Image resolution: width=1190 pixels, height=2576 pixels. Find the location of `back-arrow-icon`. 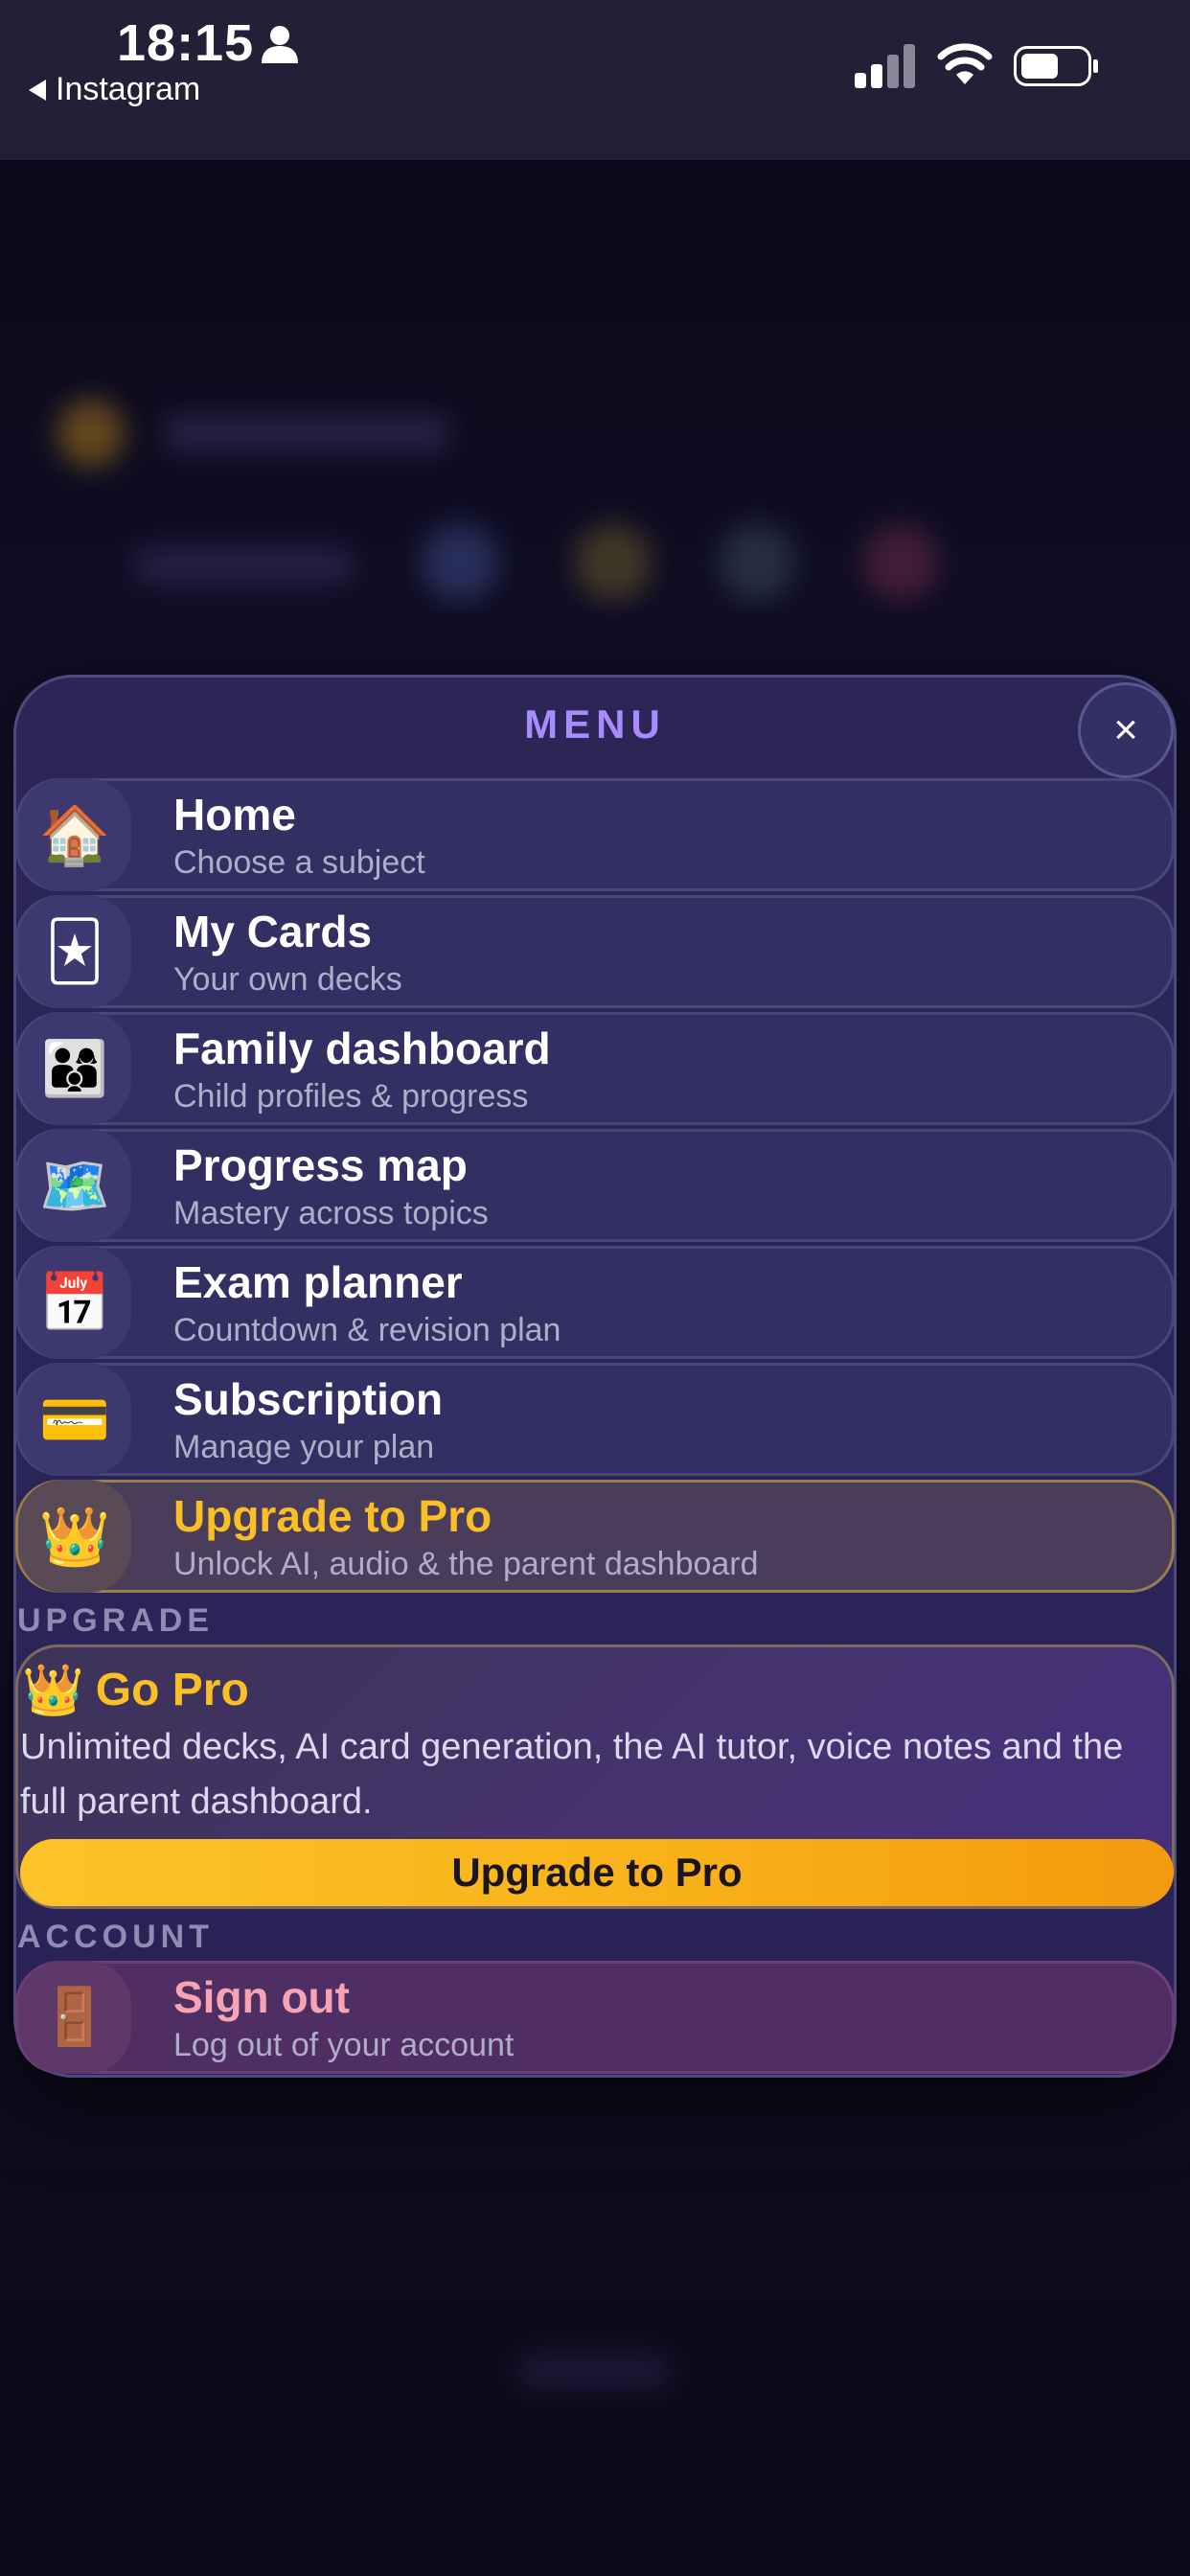

back-arrow-icon is located at coordinates (38, 90).